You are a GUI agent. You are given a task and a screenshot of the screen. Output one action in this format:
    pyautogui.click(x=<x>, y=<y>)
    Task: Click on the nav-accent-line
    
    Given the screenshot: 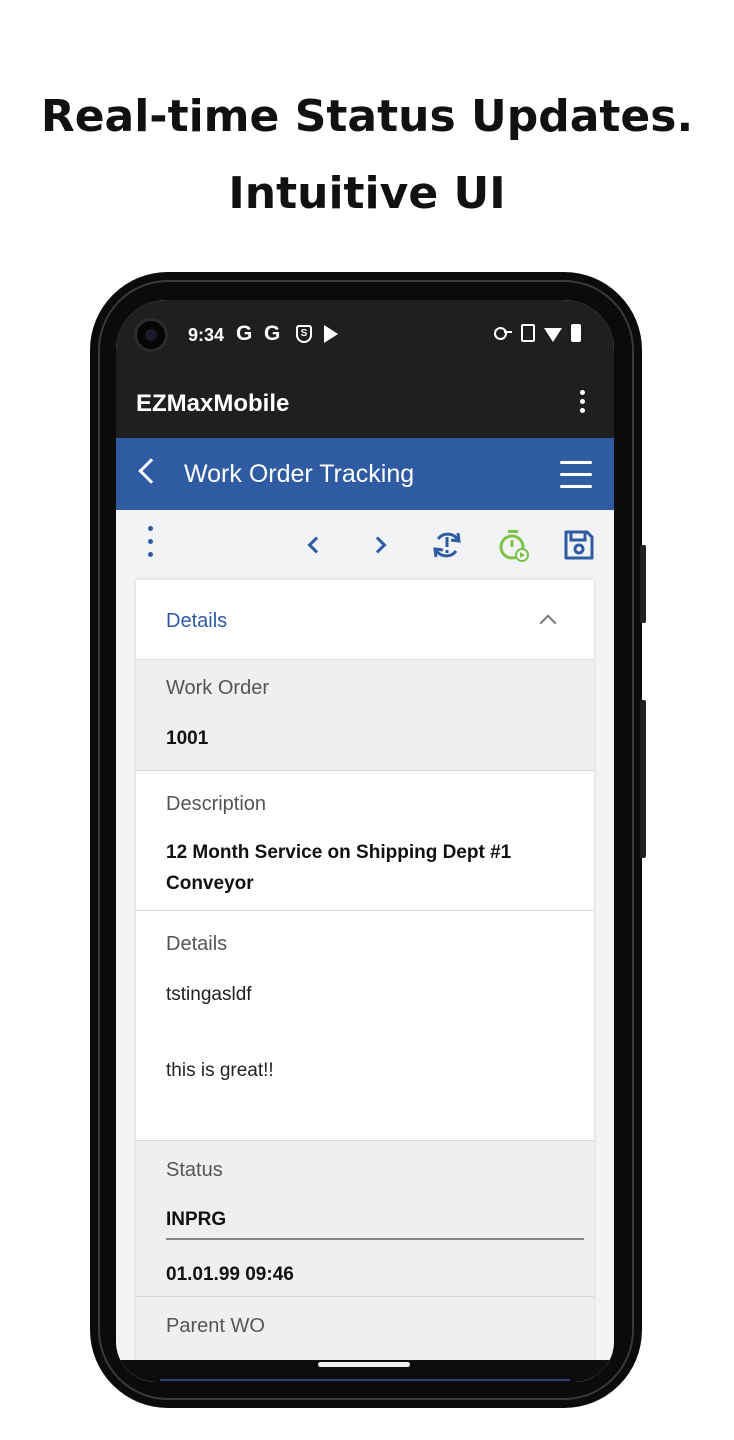 What is the action you would take?
    pyautogui.click(x=365, y=1380)
    